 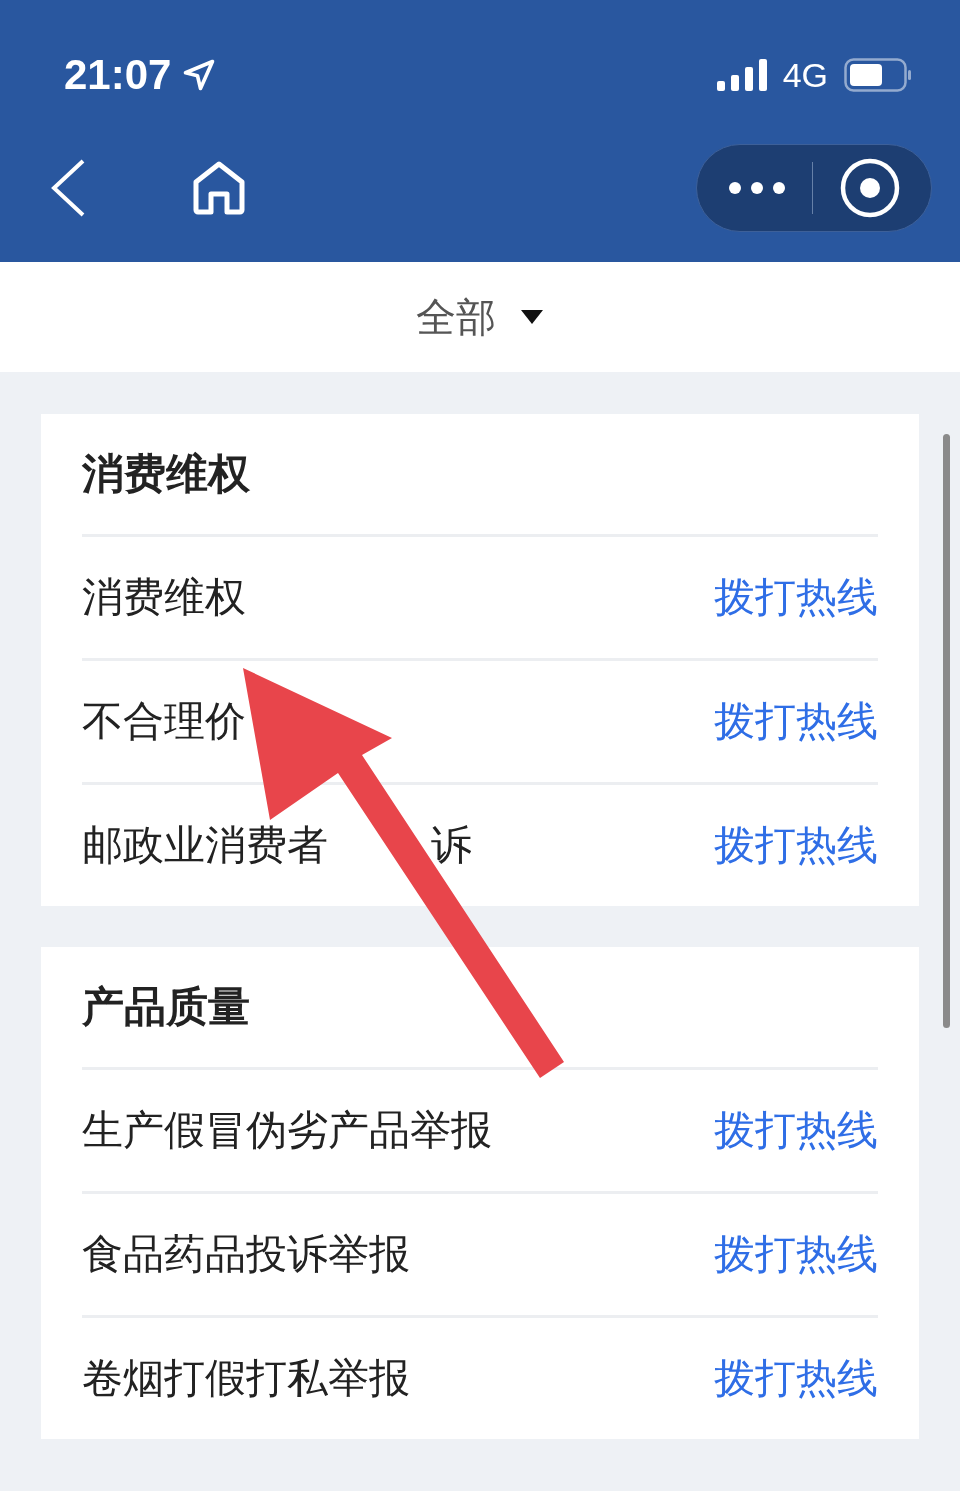 What do you see at coordinates (205, 845) in the screenshot?
I see `service-name-fragment: 邮政业消费者` at bounding box center [205, 845].